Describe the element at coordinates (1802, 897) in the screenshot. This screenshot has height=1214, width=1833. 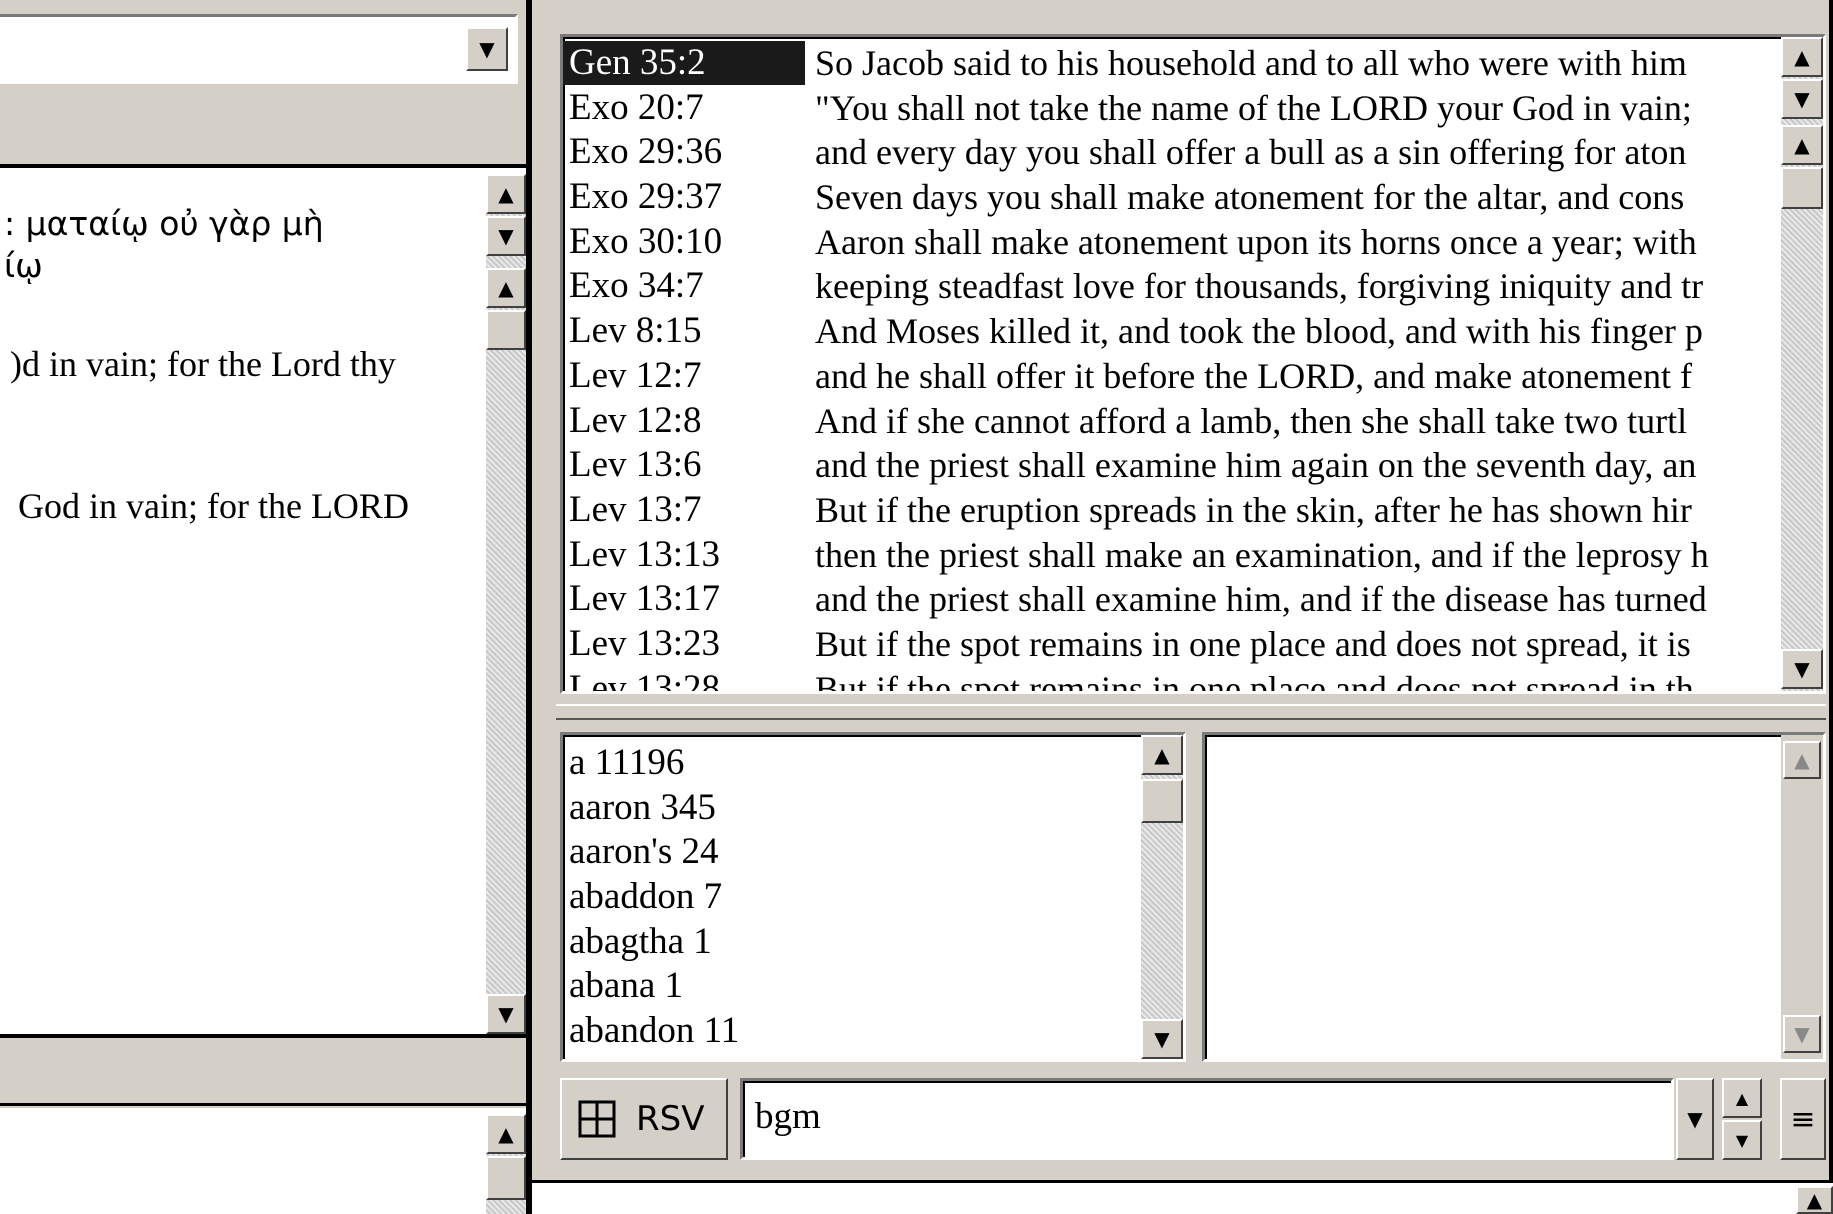
I see `detail-scrollbar: ▲ ▼` at that location.